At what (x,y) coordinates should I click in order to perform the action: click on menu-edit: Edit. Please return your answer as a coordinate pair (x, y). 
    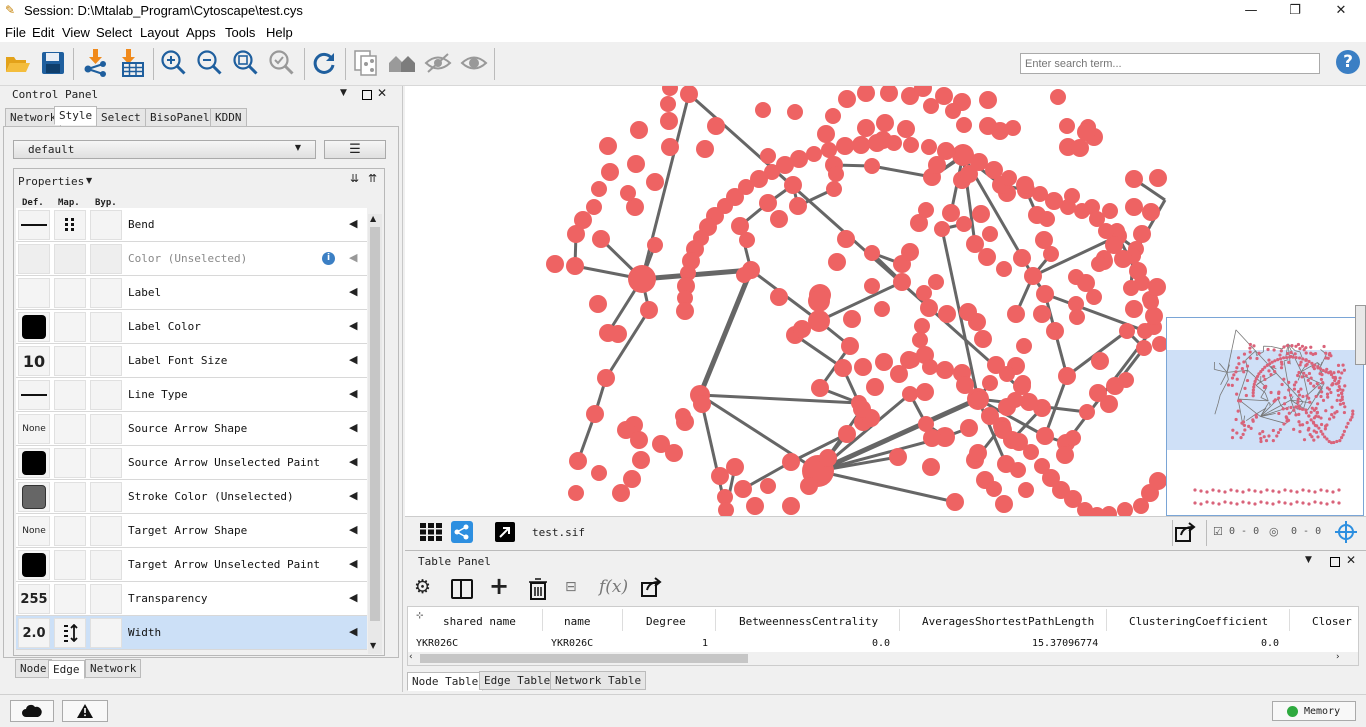
    Looking at the image, I should click on (43, 32).